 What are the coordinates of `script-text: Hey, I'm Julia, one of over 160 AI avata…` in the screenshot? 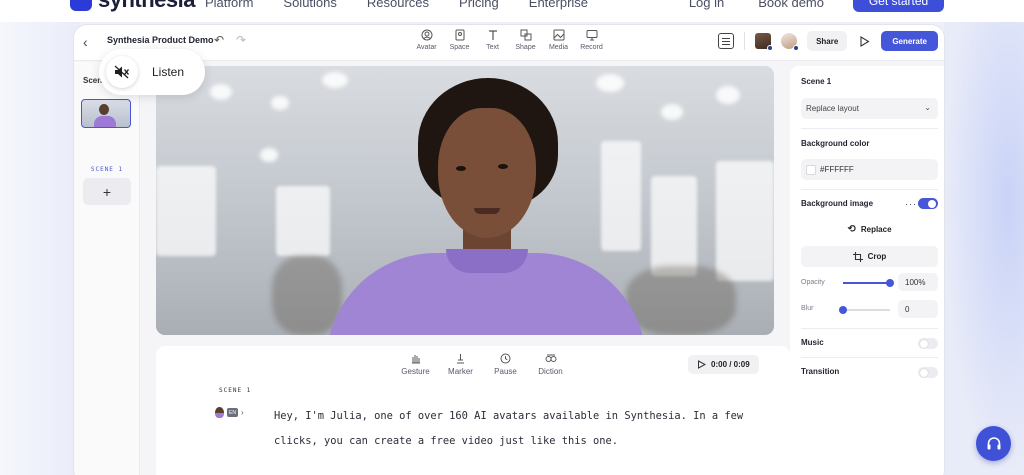 It's located at (509, 429).